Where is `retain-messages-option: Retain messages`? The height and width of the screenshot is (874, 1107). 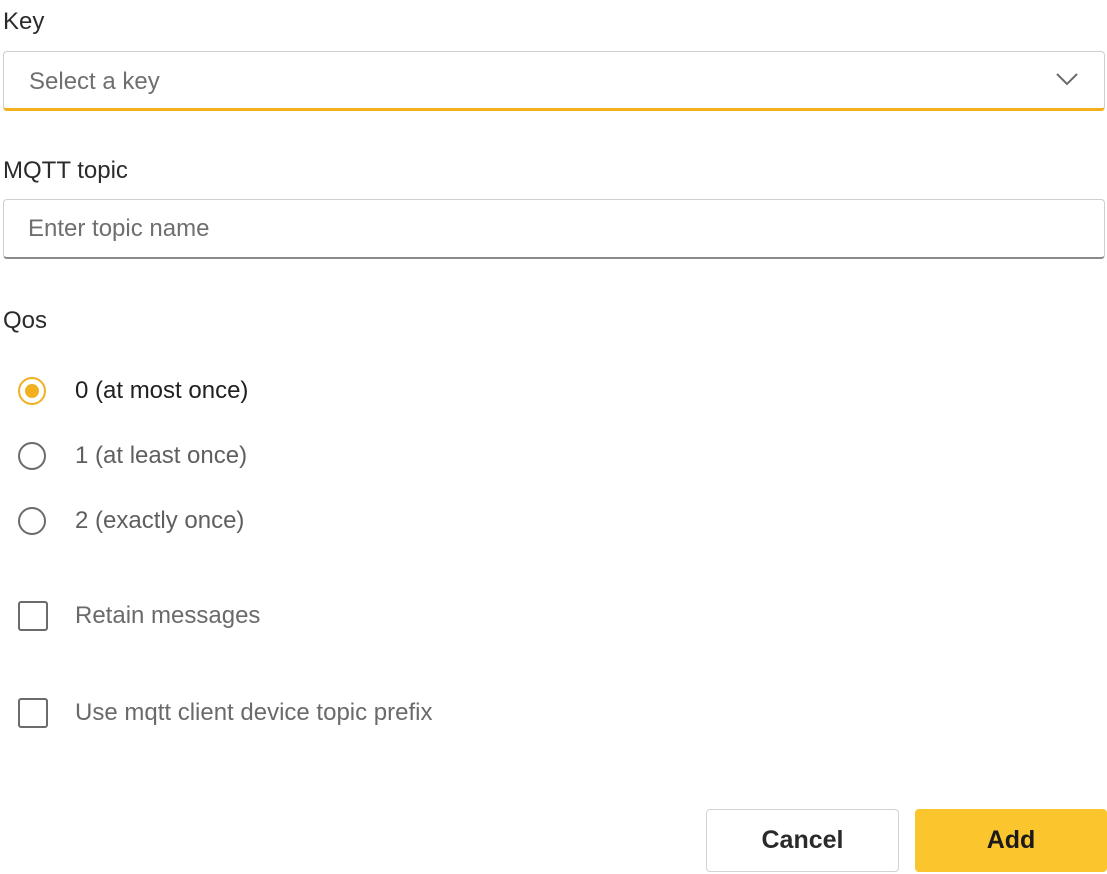 retain-messages-option: Retain messages is located at coordinates (139, 616).